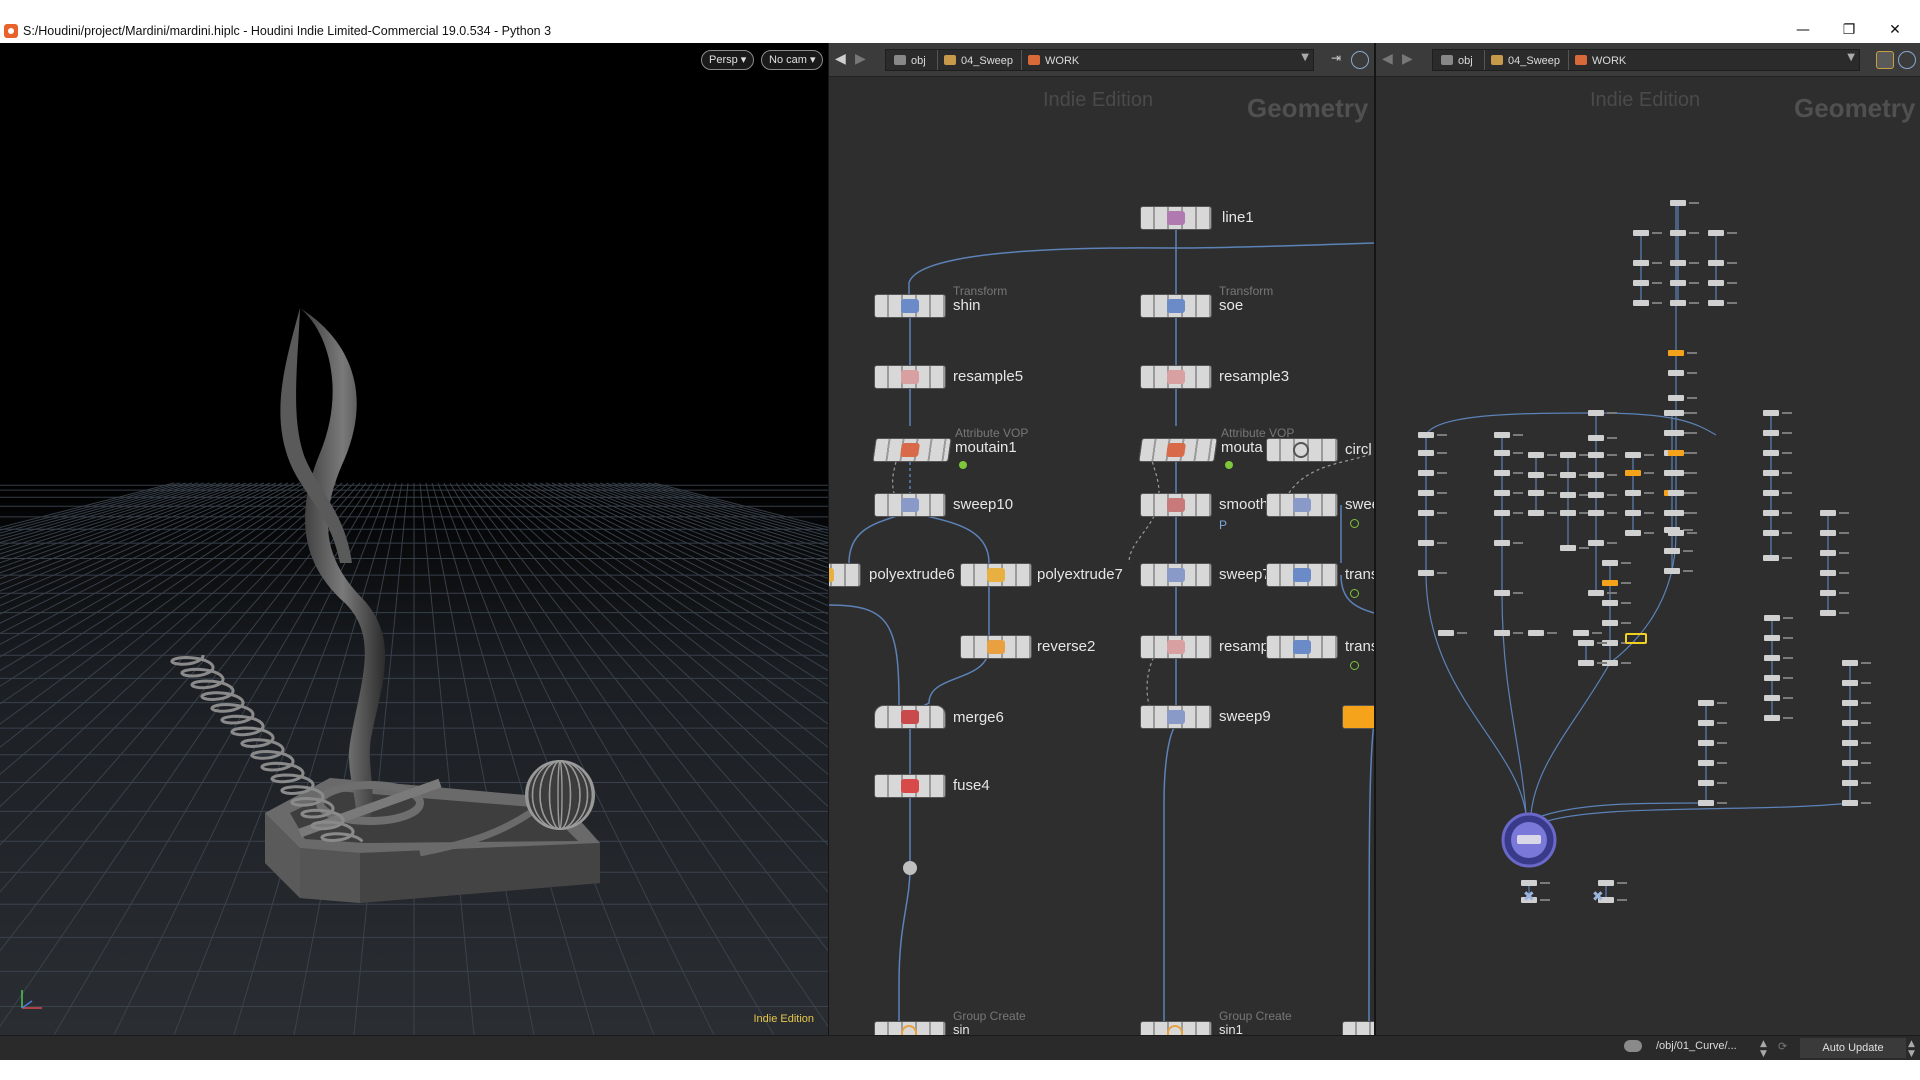 This screenshot has height=1080, width=1920. Describe the element at coordinates (1853, 1048) in the screenshot. I see `update-mode-button: Auto Update` at that location.